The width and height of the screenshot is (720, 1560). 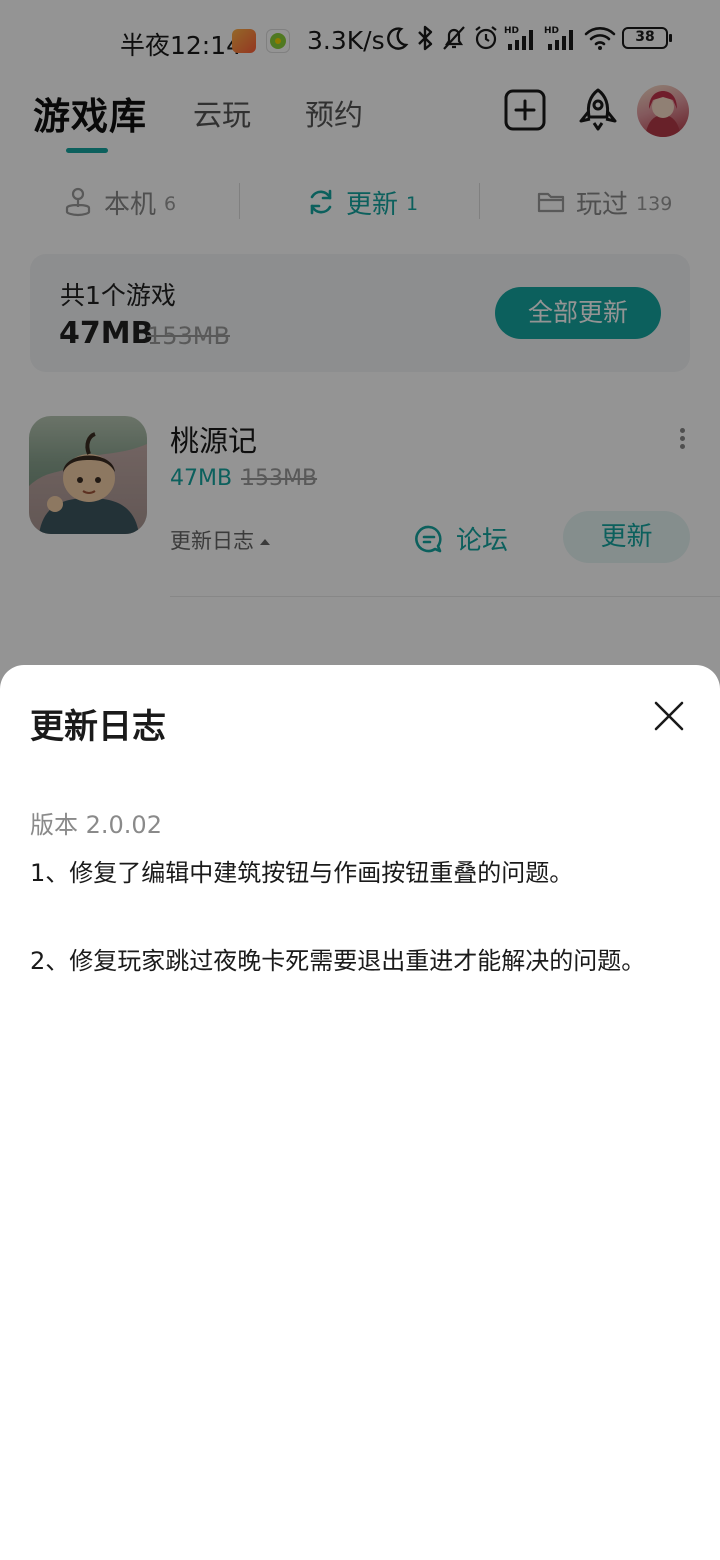 I want to click on changelog-item: 1、修复了编辑中建筑按钮与作画按钮重叠的问题。, so click(x=302, y=873).